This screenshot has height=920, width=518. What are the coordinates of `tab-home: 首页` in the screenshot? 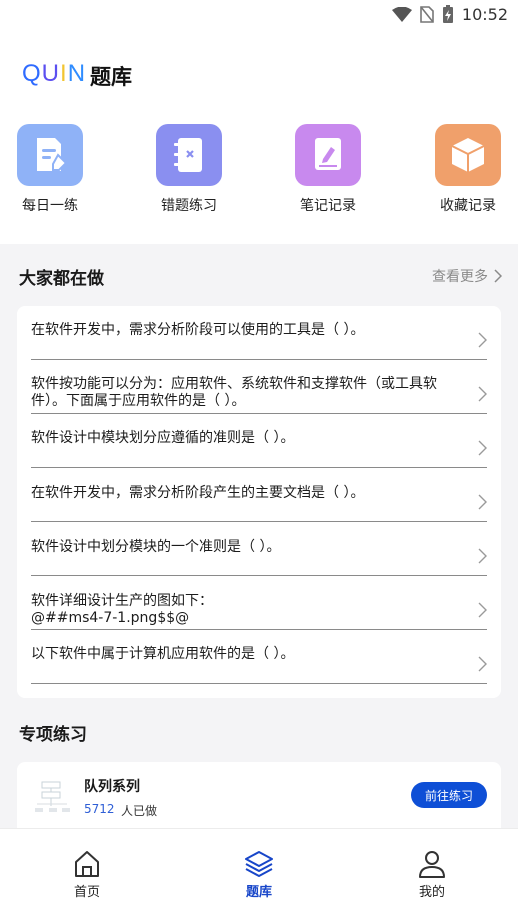 It's located at (87, 874).